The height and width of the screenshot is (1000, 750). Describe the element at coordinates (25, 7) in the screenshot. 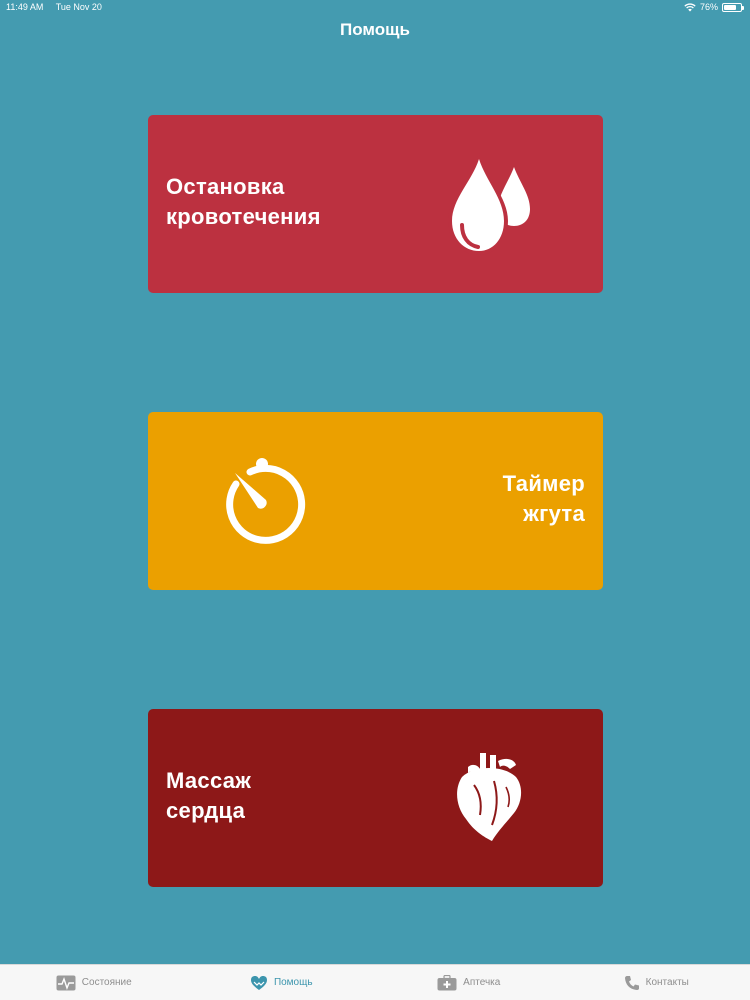

I see `status-time: 11:49 AM` at that location.